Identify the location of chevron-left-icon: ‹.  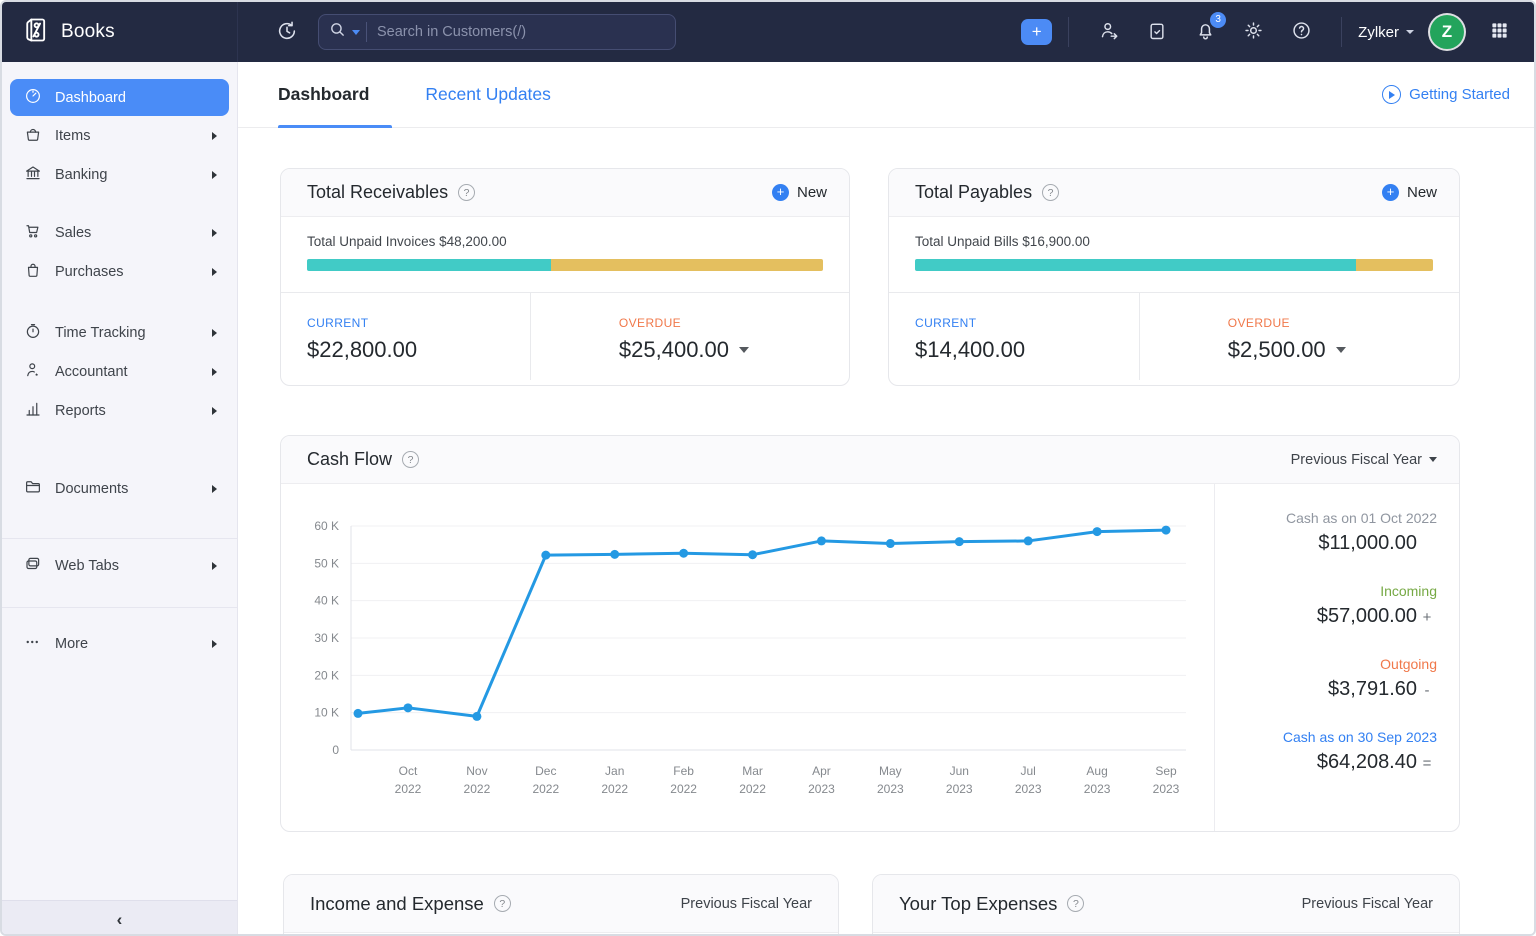
(119, 919).